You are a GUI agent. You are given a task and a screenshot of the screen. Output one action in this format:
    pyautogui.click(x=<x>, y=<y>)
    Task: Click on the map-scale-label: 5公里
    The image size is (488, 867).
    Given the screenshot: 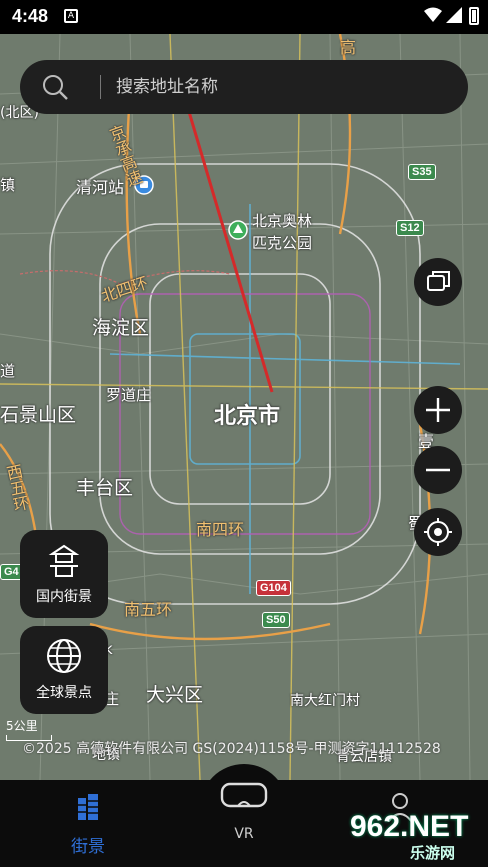 What is the action you would take?
    pyautogui.click(x=22, y=726)
    